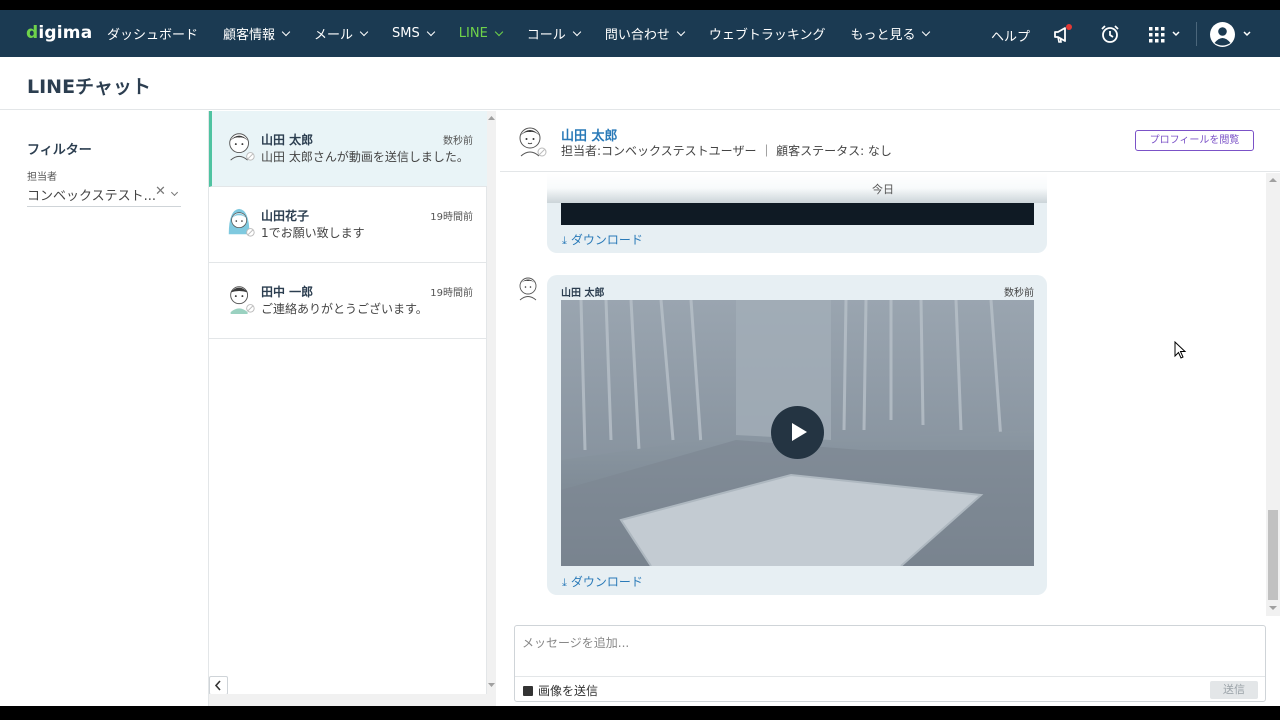 Image resolution: width=1280 pixels, height=720 pixels. What do you see at coordinates (1247, 34) in the screenshot?
I see `user-chevron-down-icon` at bounding box center [1247, 34].